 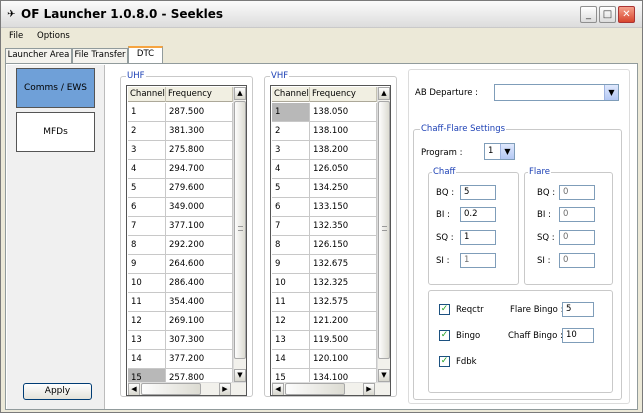 I want to click on uhf-row: 6 349.000, so click(x=180, y=207).